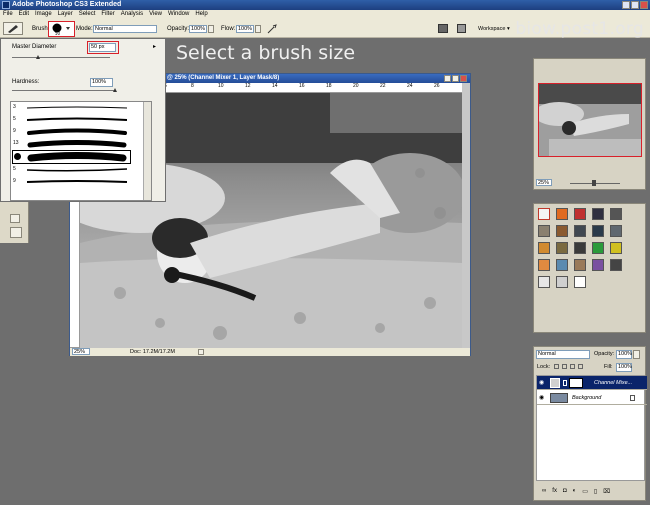 The width and height of the screenshot is (650, 505). I want to click on photoshop-logo-icon, so click(6, 5).